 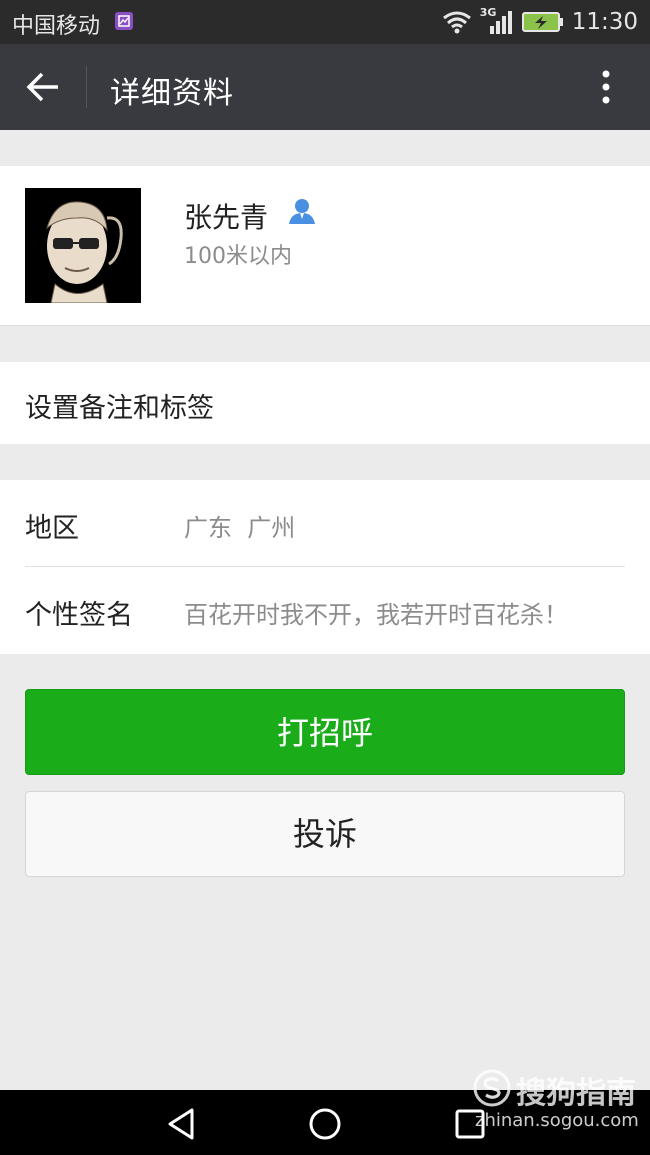 What do you see at coordinates (557, 1120) in the screenshot?
I see `watermark-url: zhinan.sogou.com` at bounding box center [557, 1120].